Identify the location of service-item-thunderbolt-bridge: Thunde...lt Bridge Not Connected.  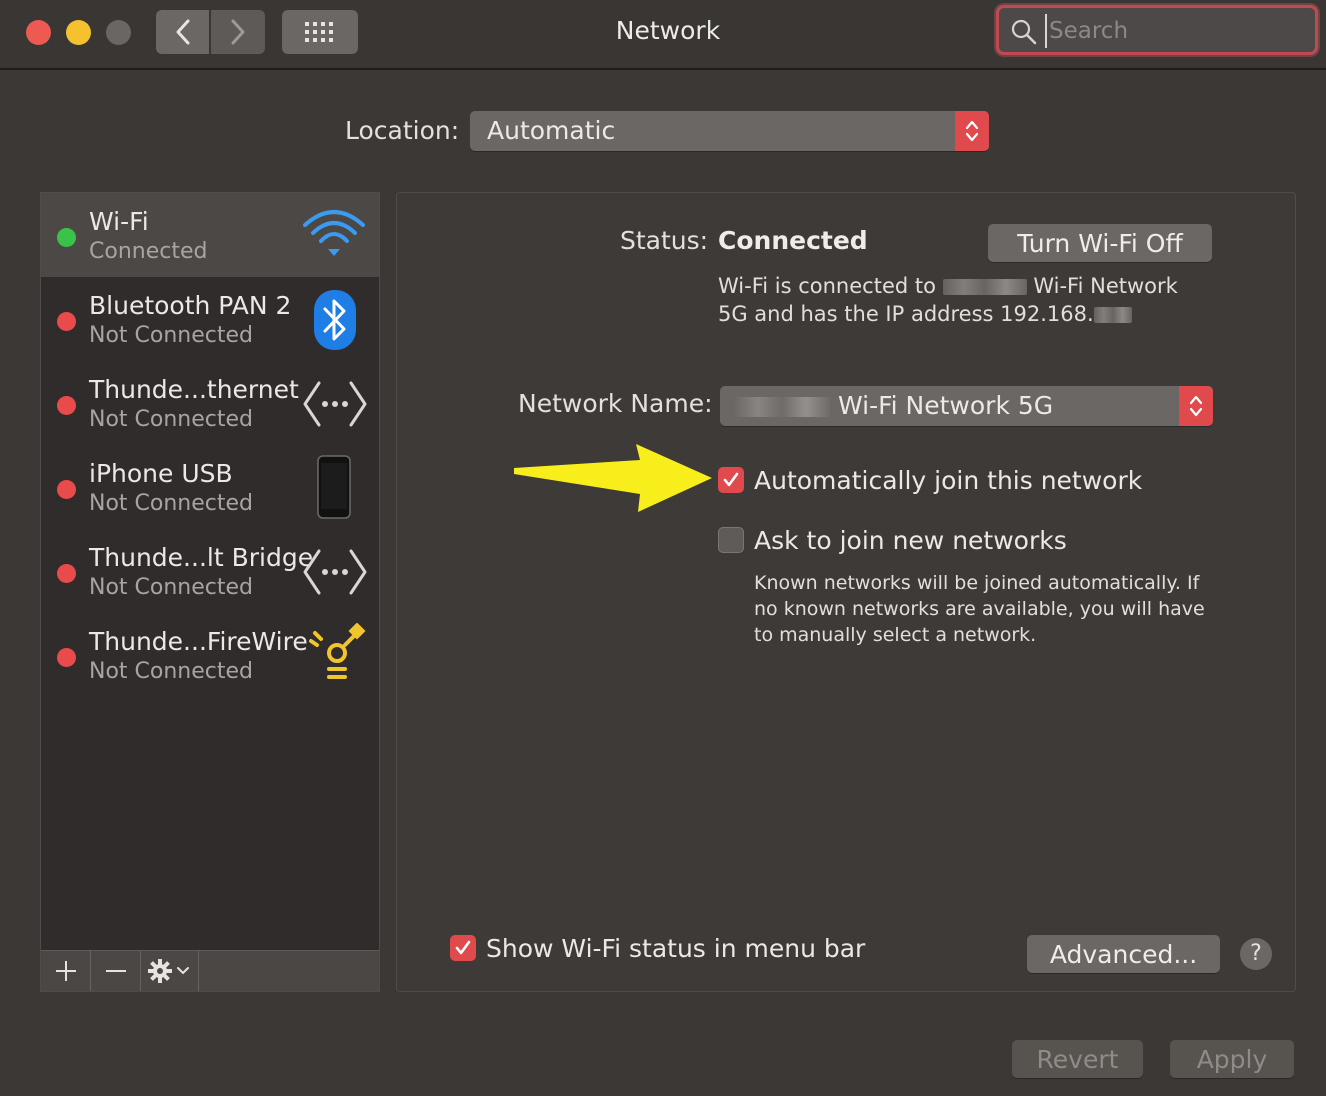
(210, 571).